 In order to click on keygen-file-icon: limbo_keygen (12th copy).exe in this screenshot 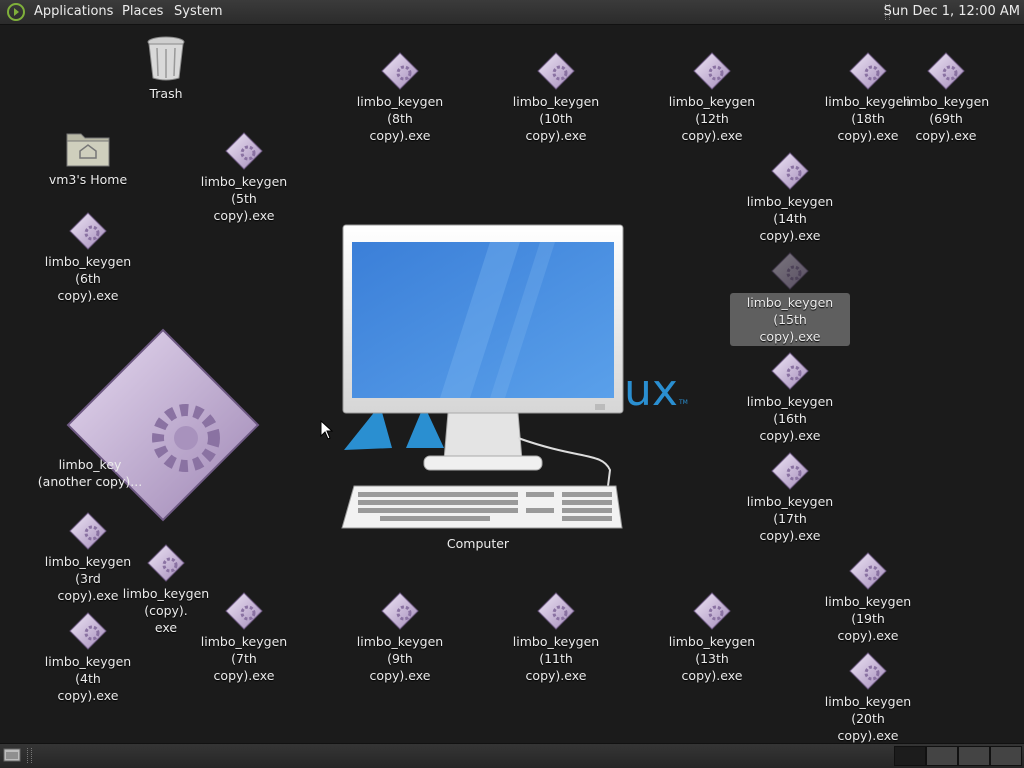, I will do `click(712, 98)`.